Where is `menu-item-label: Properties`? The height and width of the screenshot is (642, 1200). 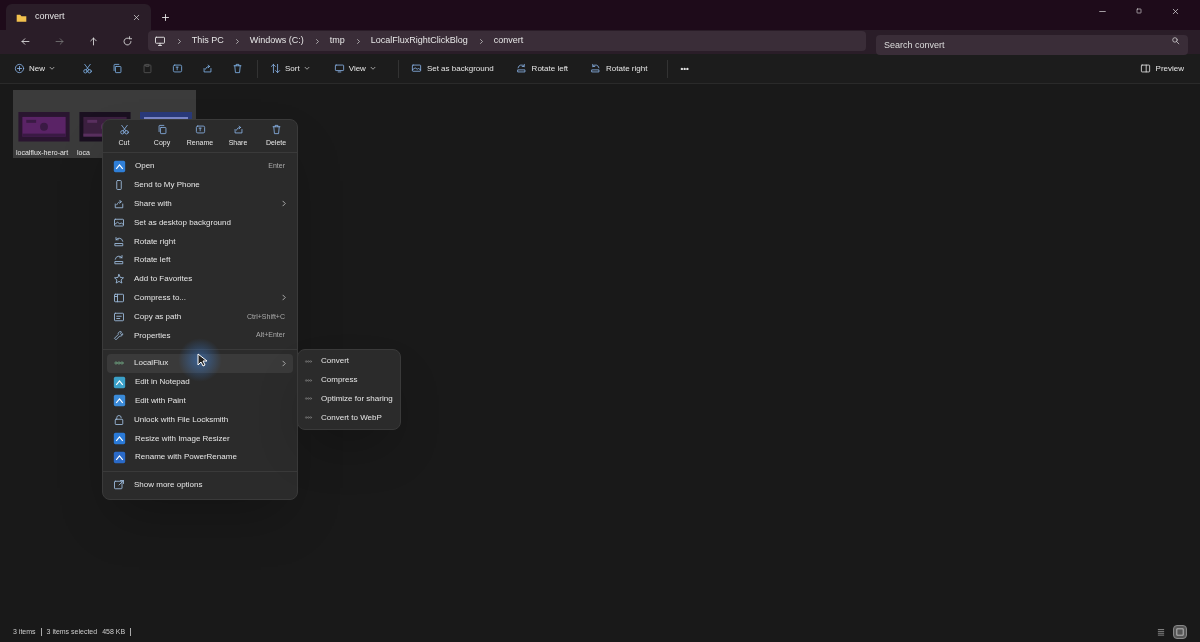
menu-item-label: Properties is located at coordinates (152, 335).